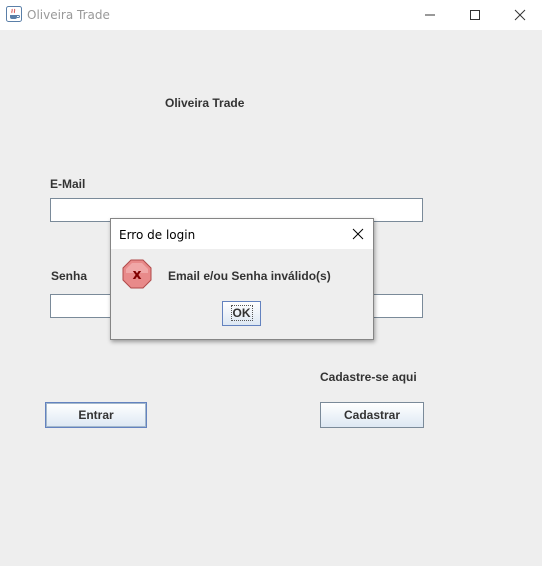  I want to click on window-titlebar: Oliveira Trade, so click(271, 15).